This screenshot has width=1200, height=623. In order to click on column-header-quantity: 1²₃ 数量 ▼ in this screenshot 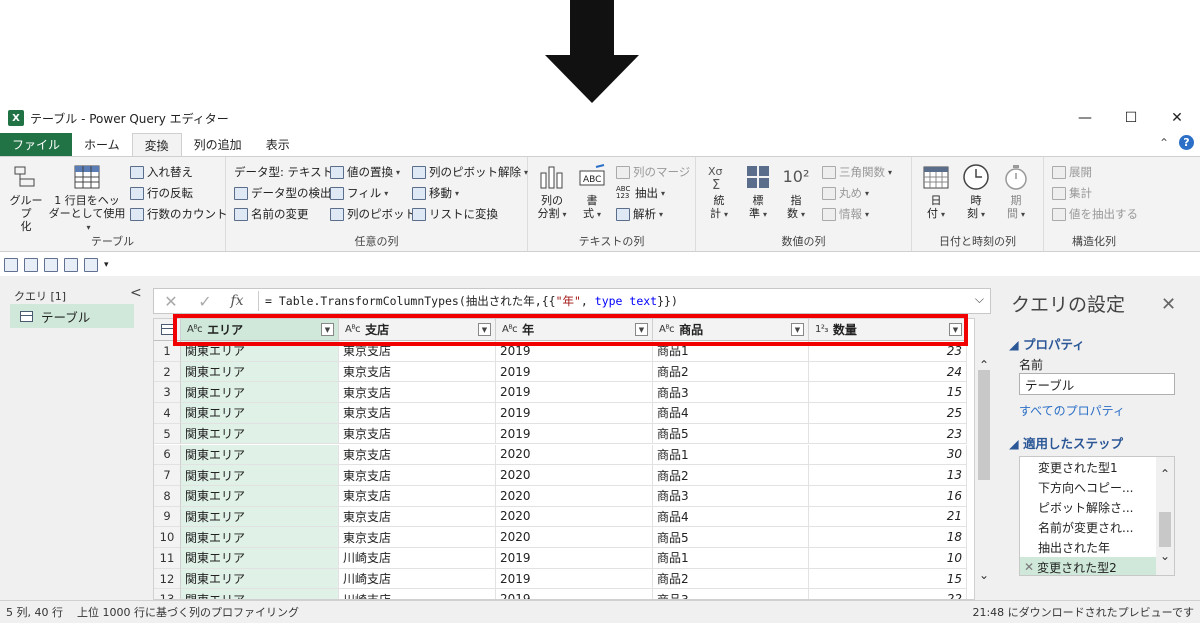, I will do `click(888, 330)`.